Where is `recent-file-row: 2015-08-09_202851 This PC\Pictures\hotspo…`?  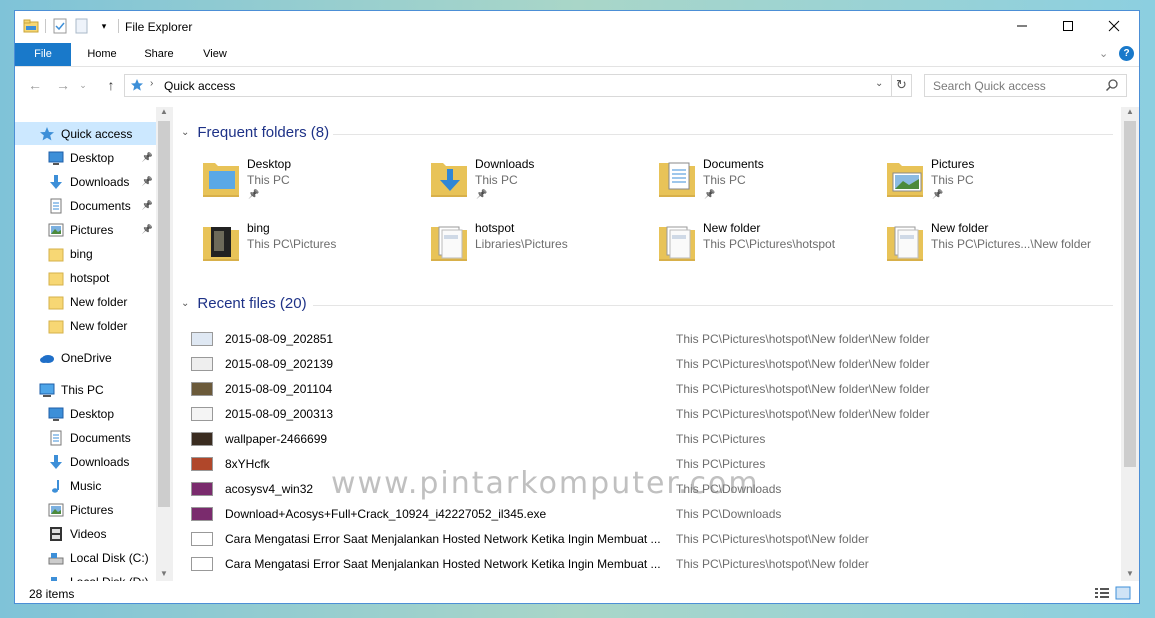 recent-file-row: 2015-08-09_202851 This PC\Pictures\hotspo… is located at coordinates (651, 338).